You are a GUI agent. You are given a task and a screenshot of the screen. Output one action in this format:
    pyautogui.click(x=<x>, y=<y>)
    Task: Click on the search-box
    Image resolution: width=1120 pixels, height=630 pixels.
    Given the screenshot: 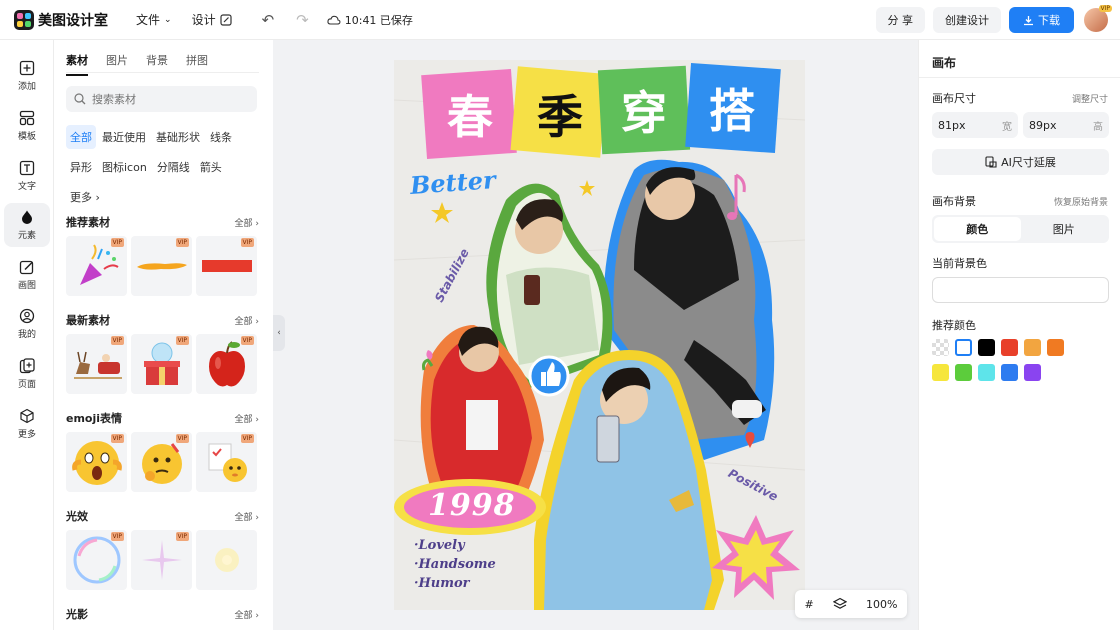 What is the action you would take?
    pyautogui.click(x=161, y=99)
    